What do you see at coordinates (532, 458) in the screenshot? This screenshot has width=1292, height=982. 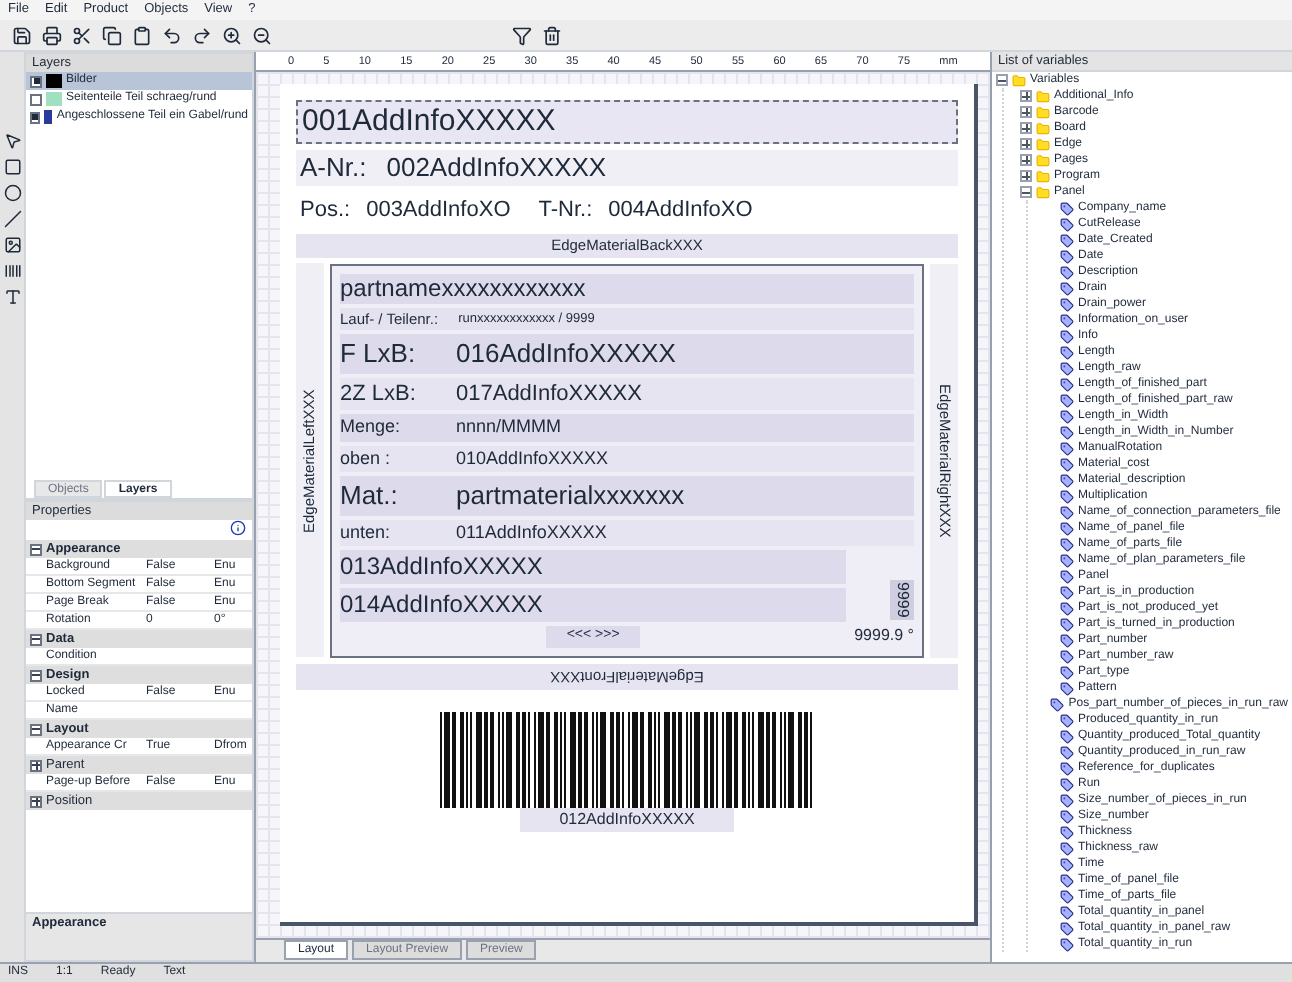 I see `field-value: 010AddInfoXXXXX` at bounding box center [532, 458].